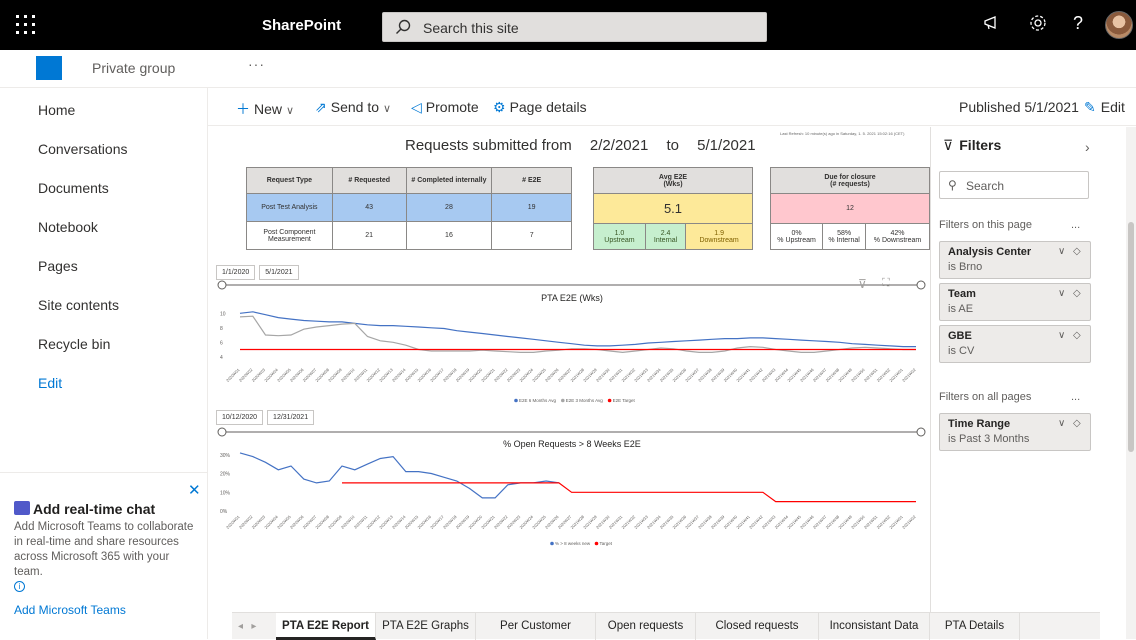 This screenshot has width=1136, height=640. What do you see at coordinates (886, 283) in the screenshot?
I see `focus-mode-icon: ⛶` at bounding box center [886, 283].